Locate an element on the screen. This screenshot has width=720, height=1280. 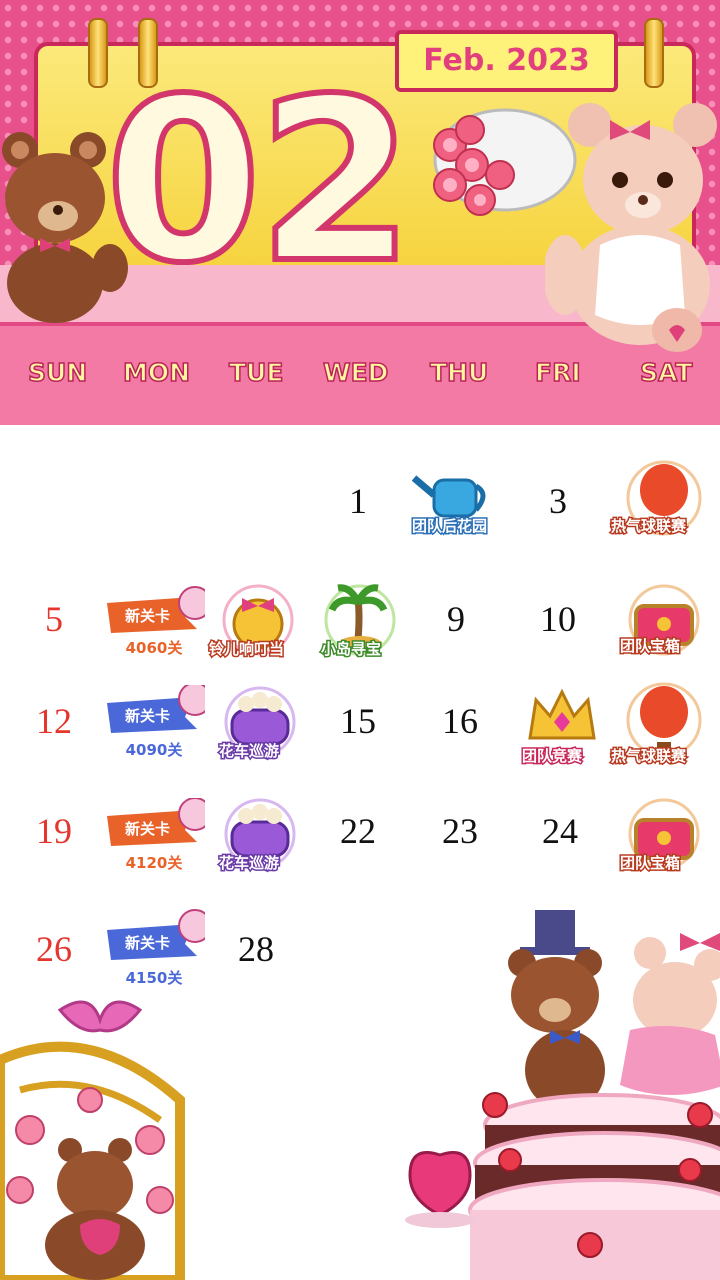
weekday-wed: WED is located at coordinates (355, 372).